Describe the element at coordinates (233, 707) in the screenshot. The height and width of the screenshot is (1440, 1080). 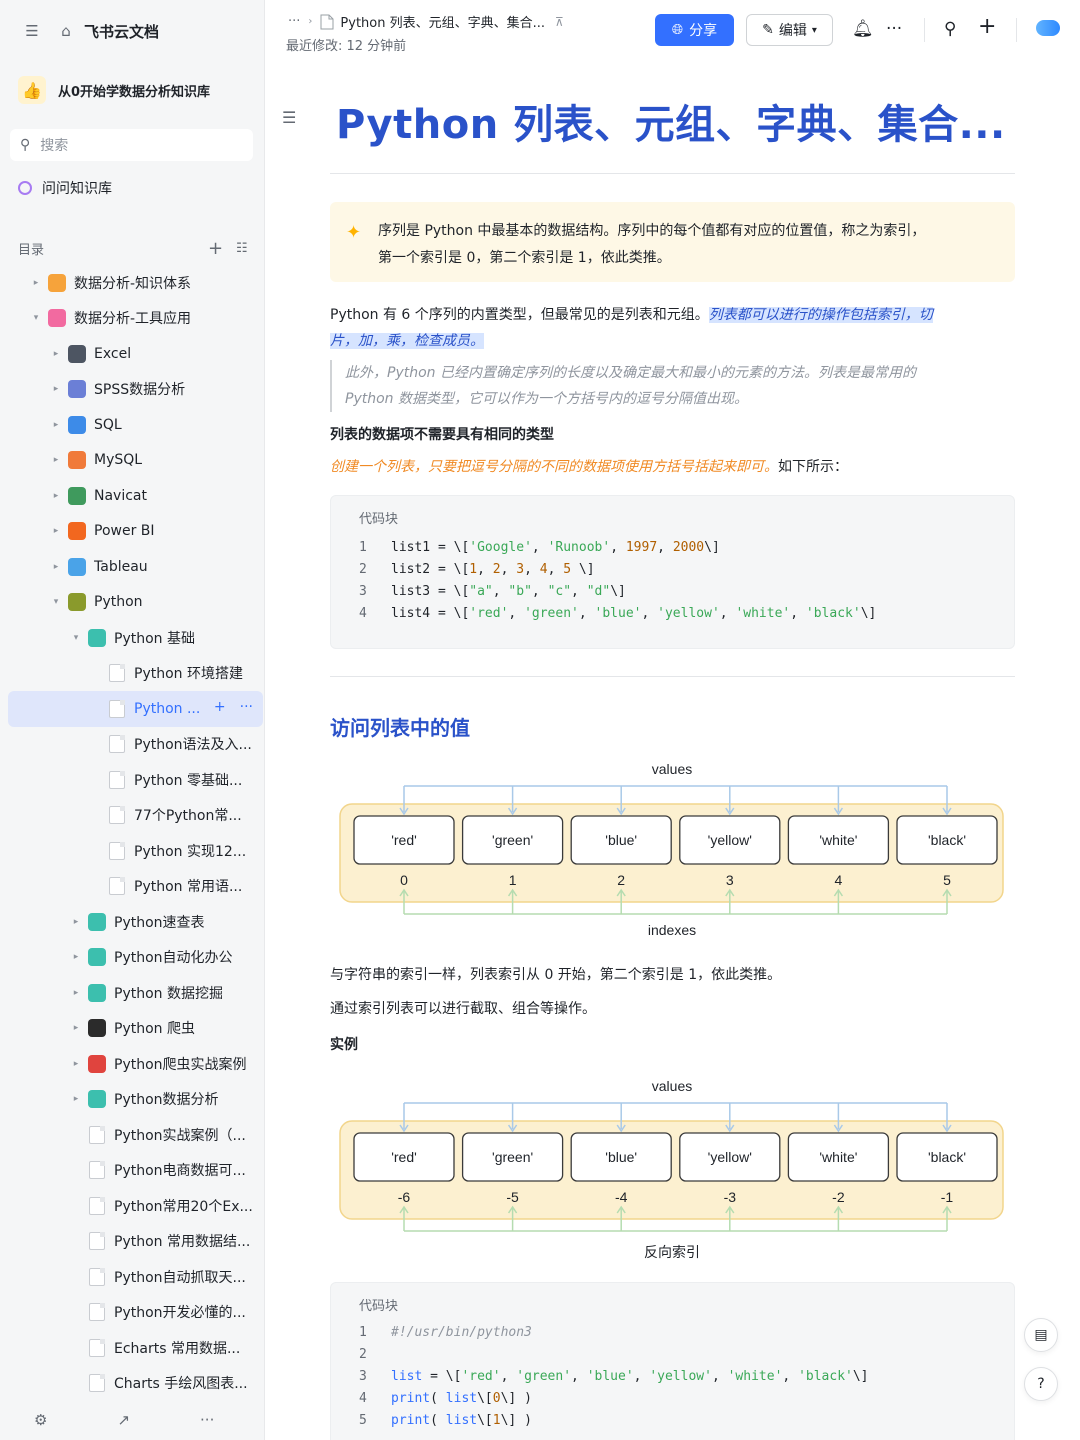
I see `row-actions: + ···` at that location.